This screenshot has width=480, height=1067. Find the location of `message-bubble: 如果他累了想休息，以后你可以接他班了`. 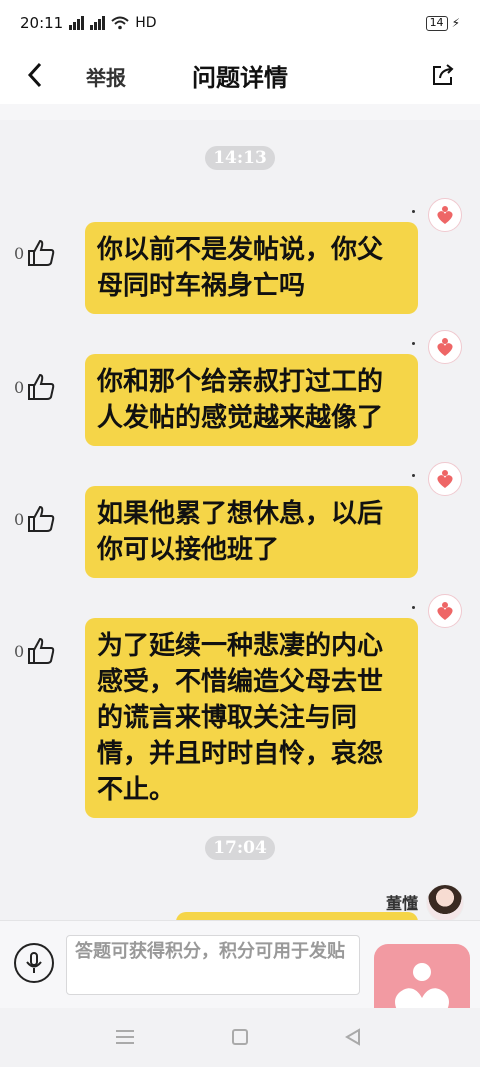

message-bubble: 如果他累了想休息，以后你可以接他班了 is located at coordinates (251, 532).